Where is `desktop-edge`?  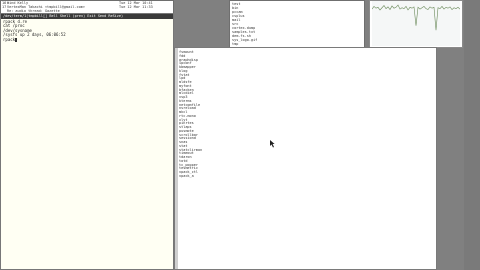
desktop-edge is located at coordinates (472, 135).